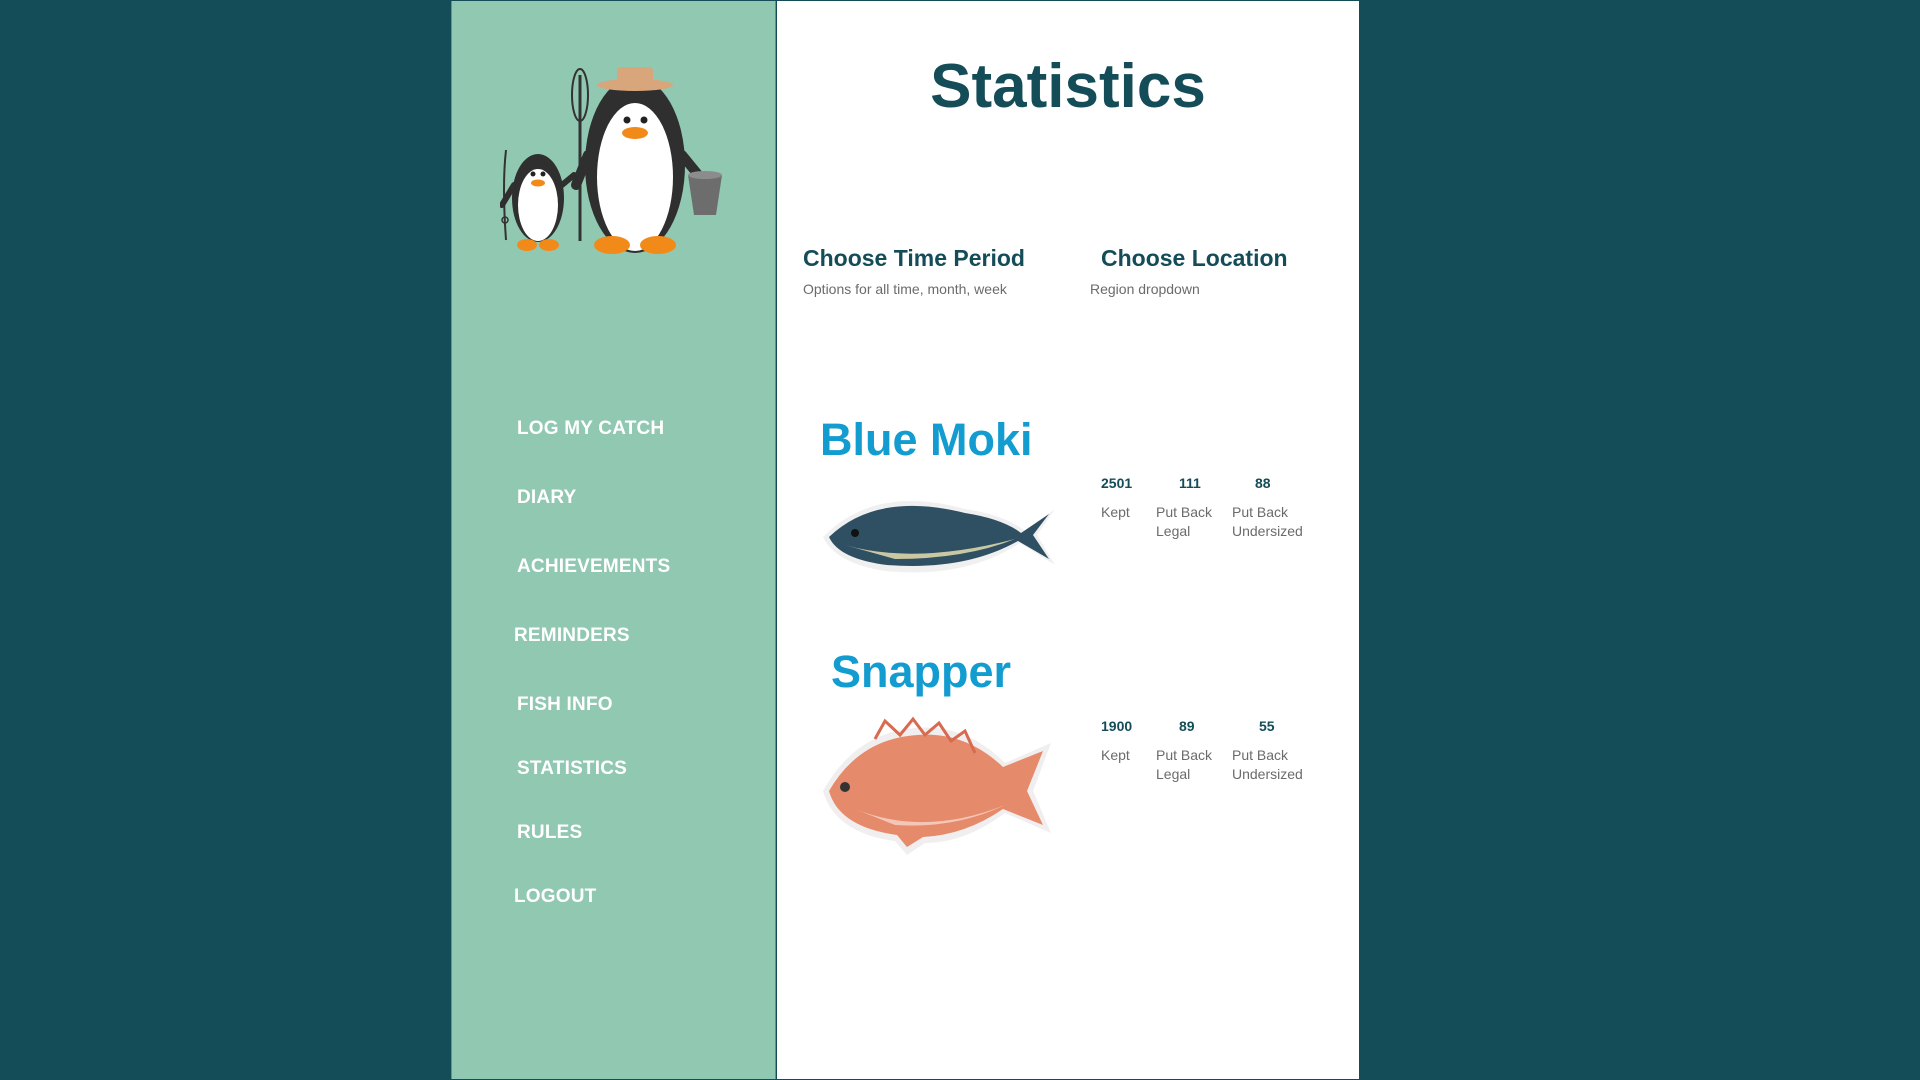 The height and width of the screenshot is (1080, 1920). I want to click on page-title: Statistics, so click(1068, 86).